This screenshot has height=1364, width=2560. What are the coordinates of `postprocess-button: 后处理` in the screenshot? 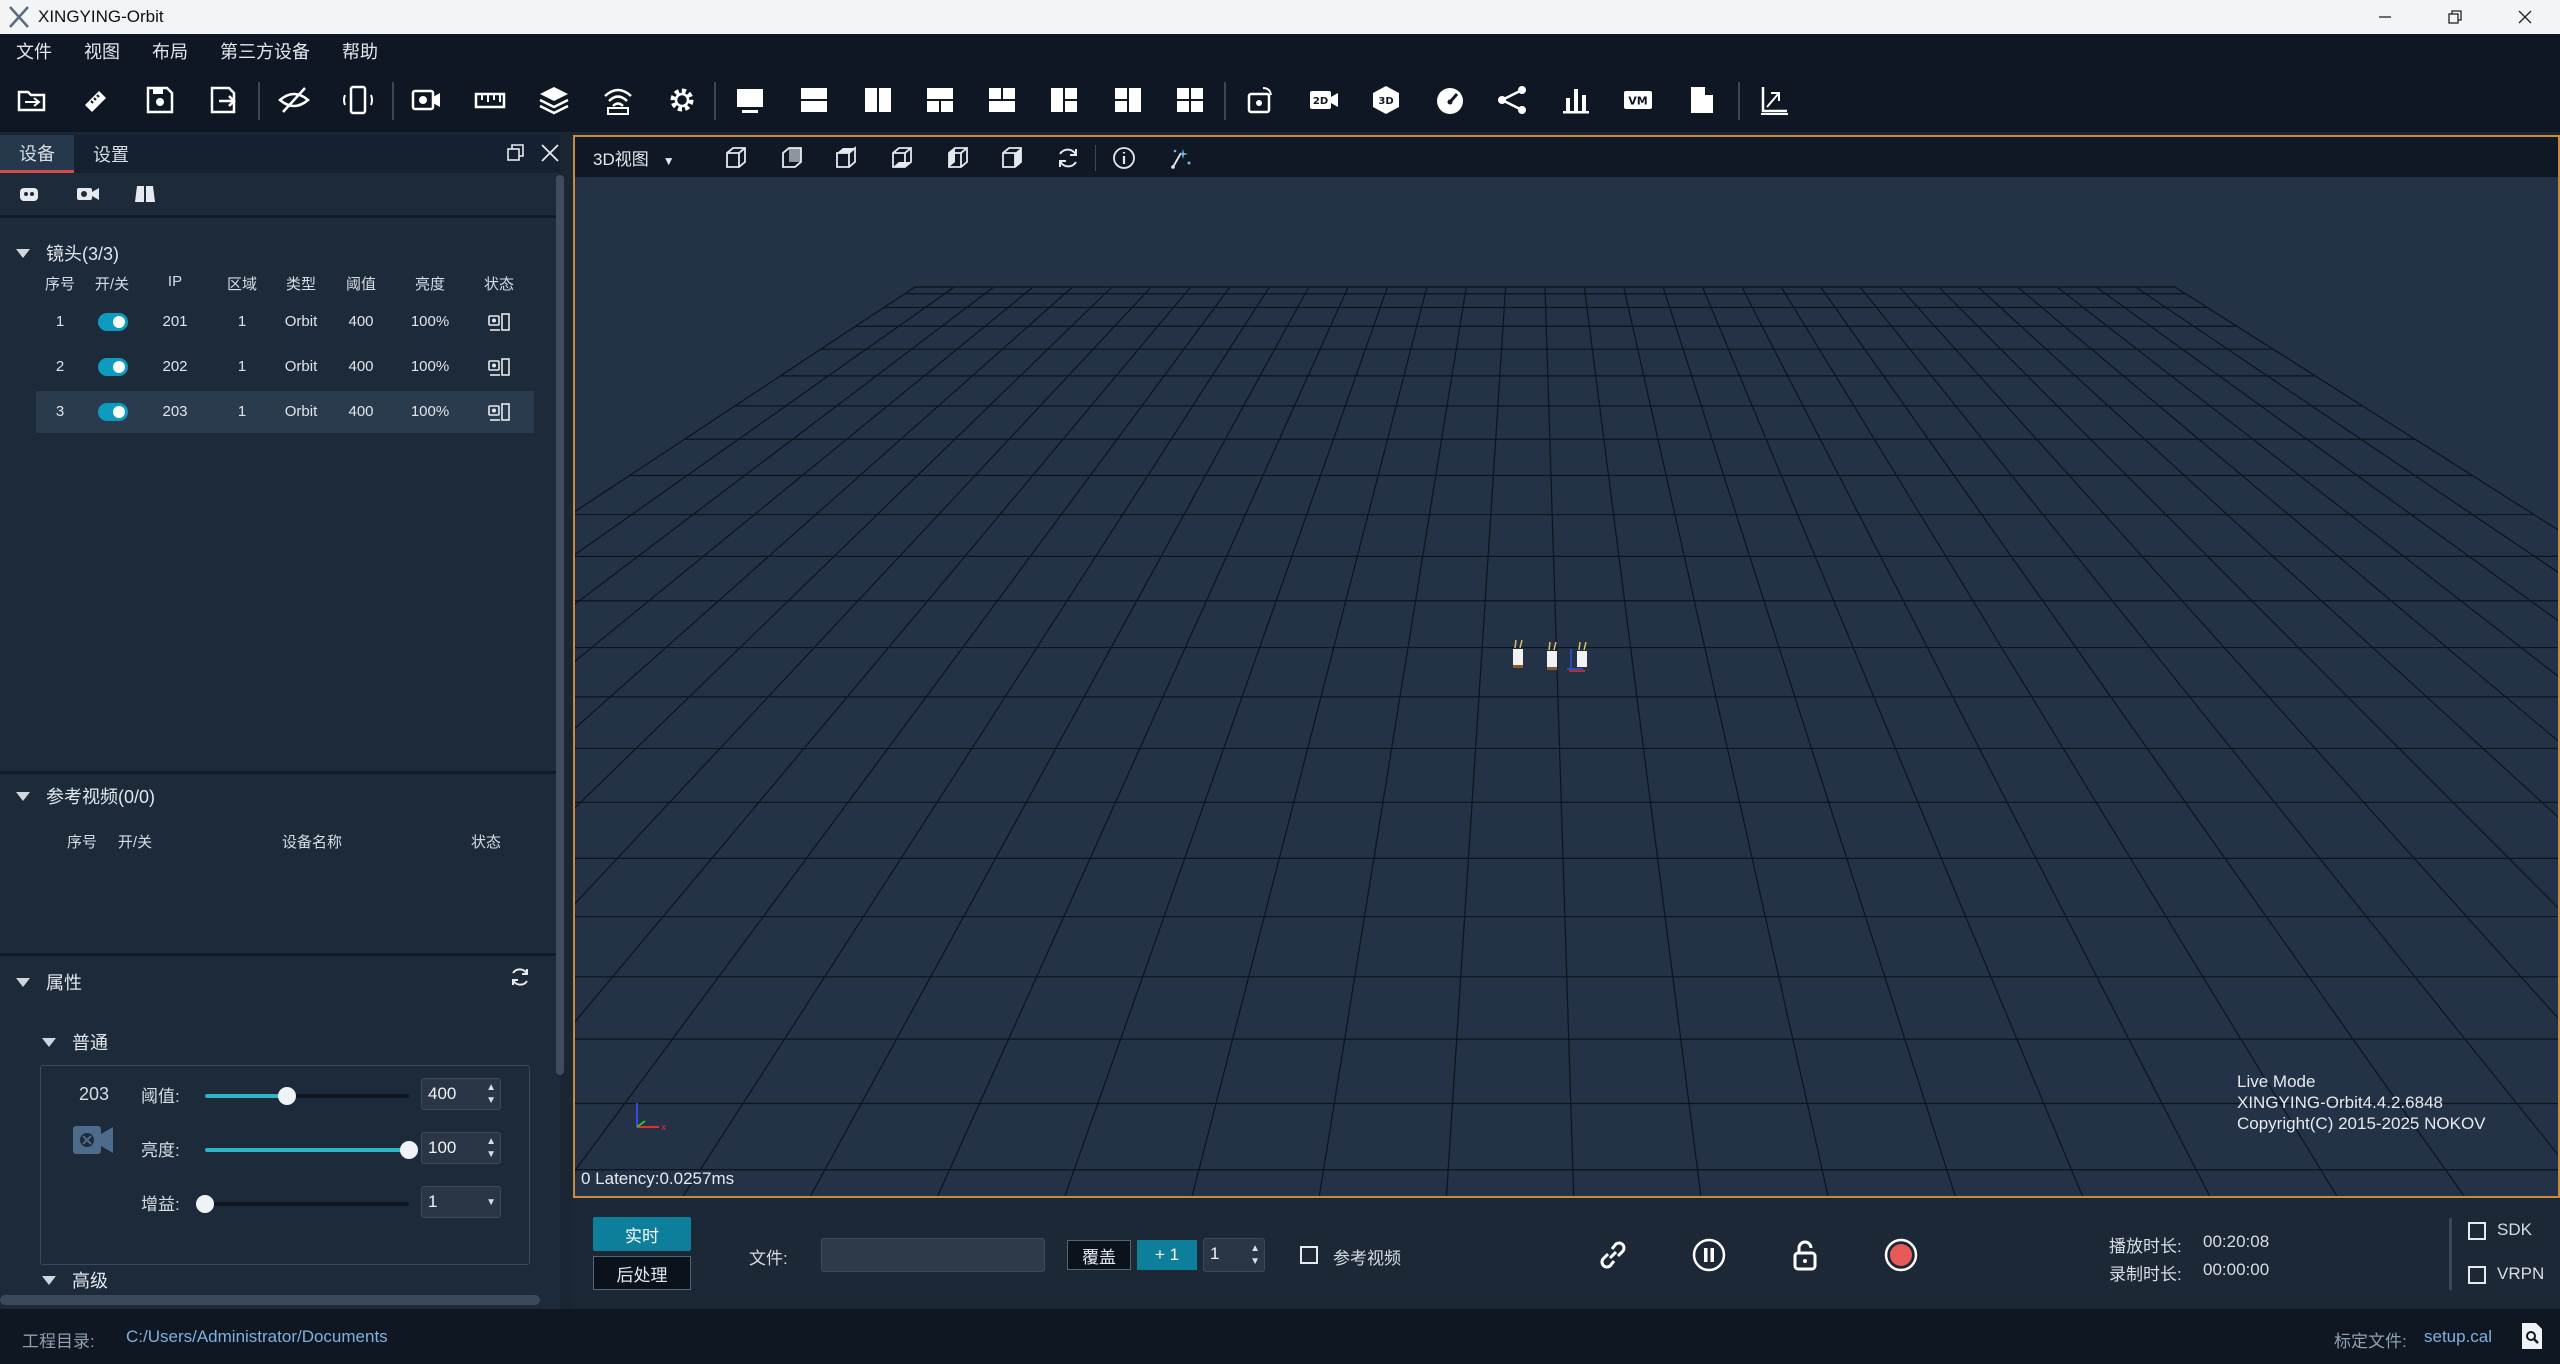 It's located at (642, 1273).